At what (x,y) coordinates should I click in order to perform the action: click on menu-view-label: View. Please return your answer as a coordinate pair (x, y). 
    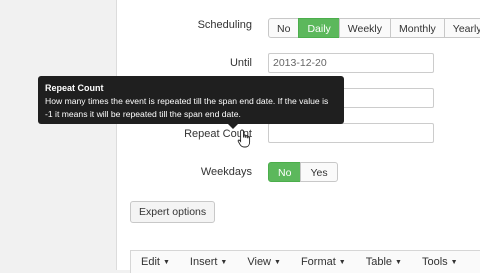
    Looking at the image, I should click on (259, 262).